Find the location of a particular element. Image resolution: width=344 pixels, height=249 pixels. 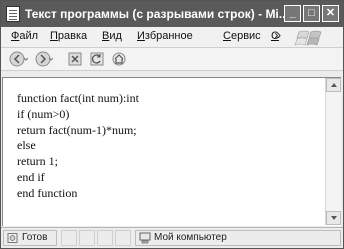

windows-logo-icon is located at coordinates (308, 38).